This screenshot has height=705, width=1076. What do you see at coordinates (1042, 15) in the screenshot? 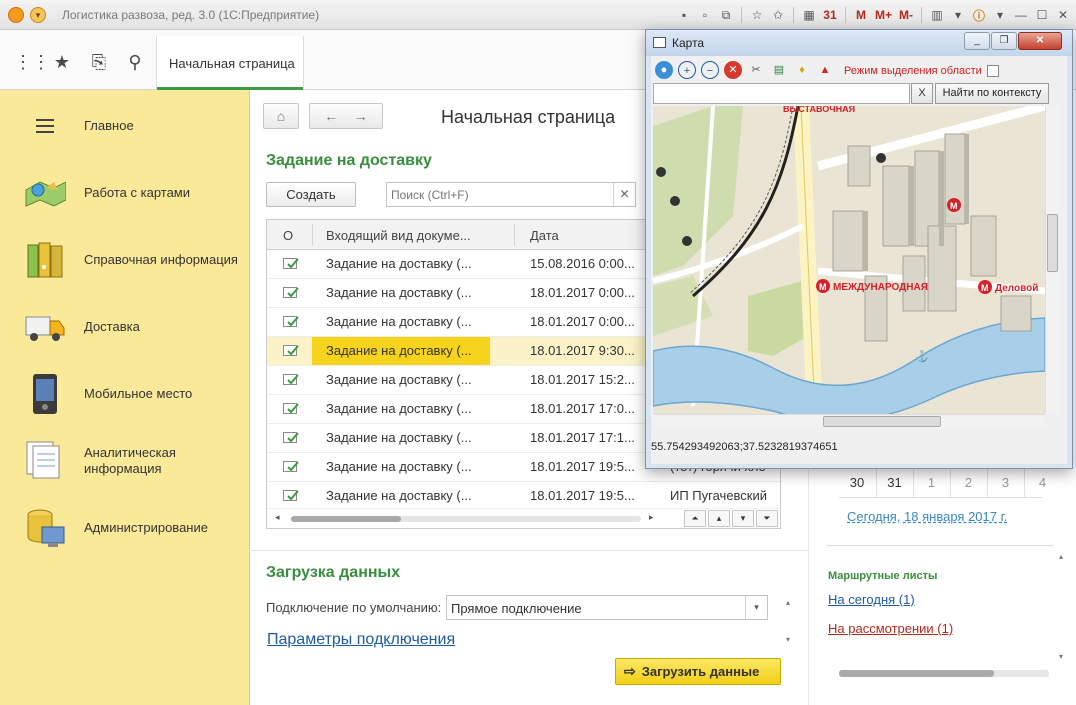
I see `maximize-icon: ☐` at bounding box center [1042, 15].